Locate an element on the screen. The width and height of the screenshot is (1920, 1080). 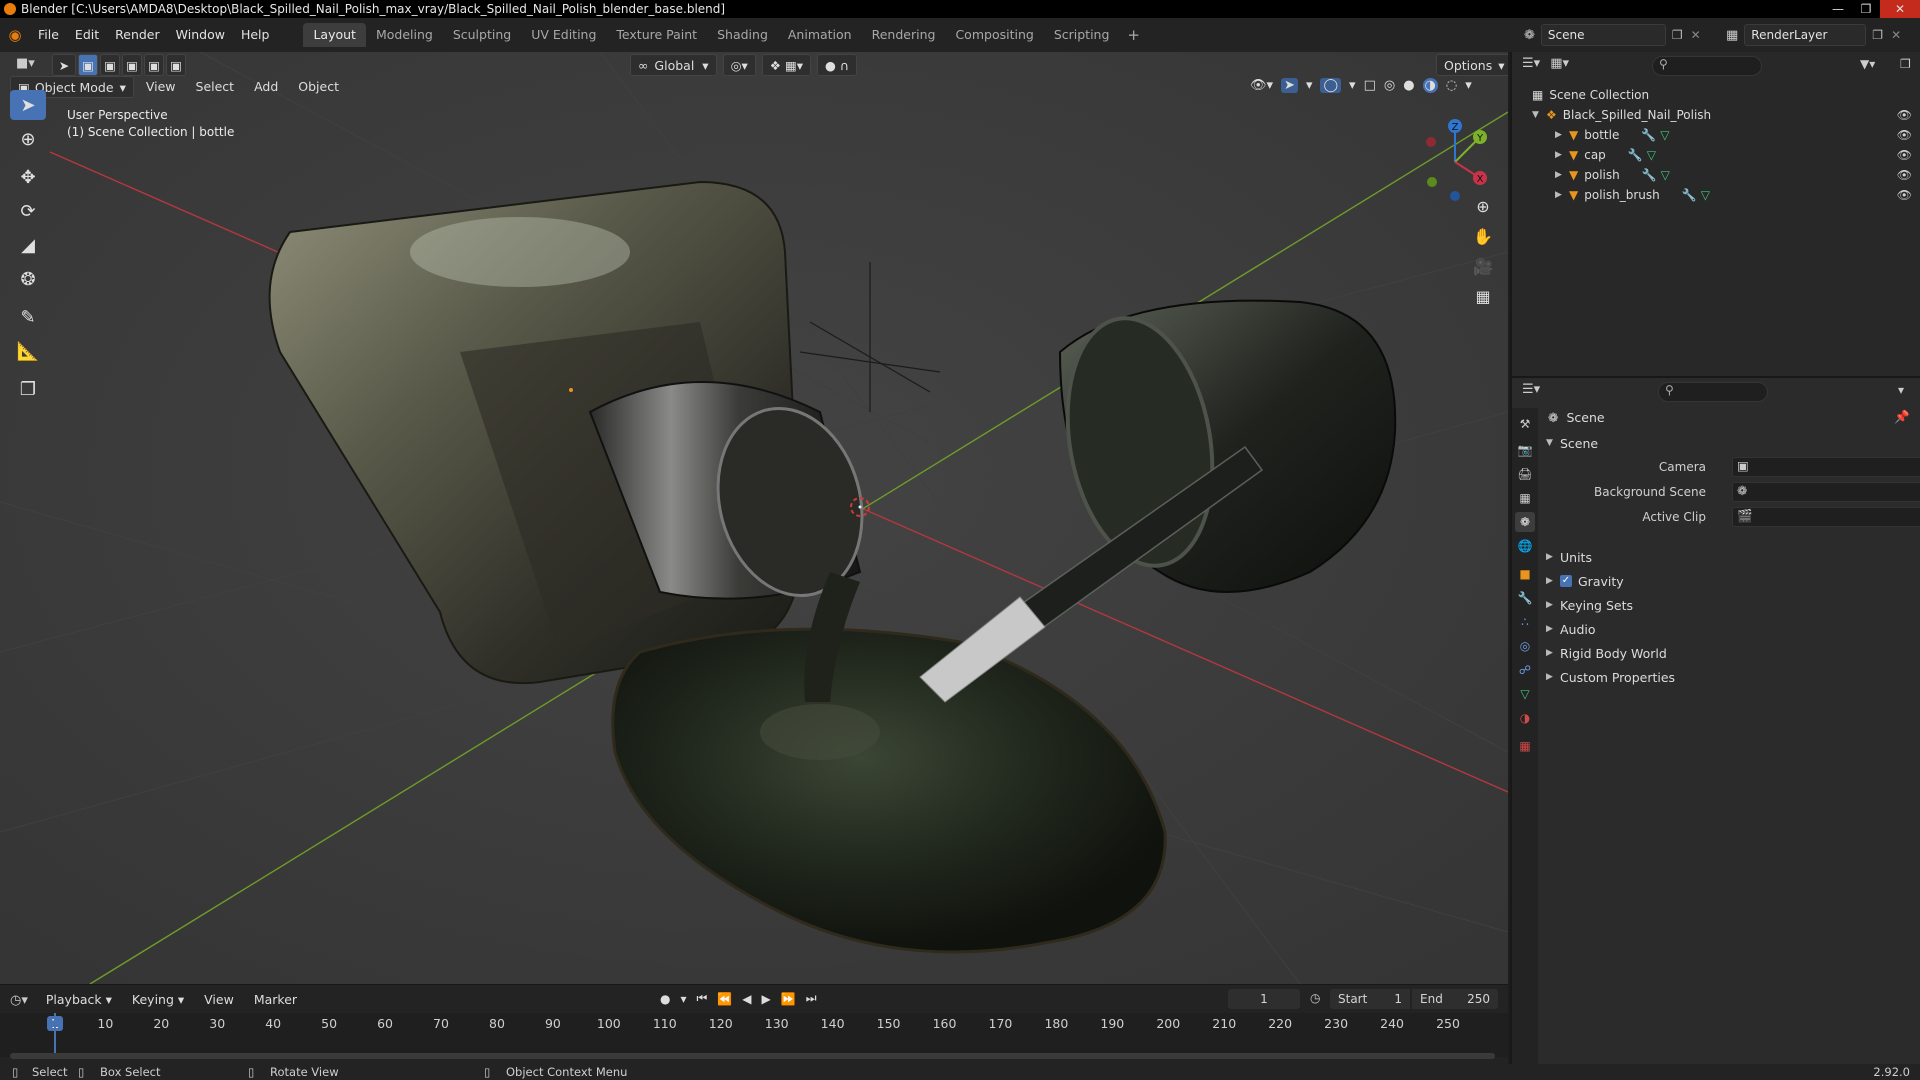
tab-compositing: Compositing is located at coordinates (994, 35).